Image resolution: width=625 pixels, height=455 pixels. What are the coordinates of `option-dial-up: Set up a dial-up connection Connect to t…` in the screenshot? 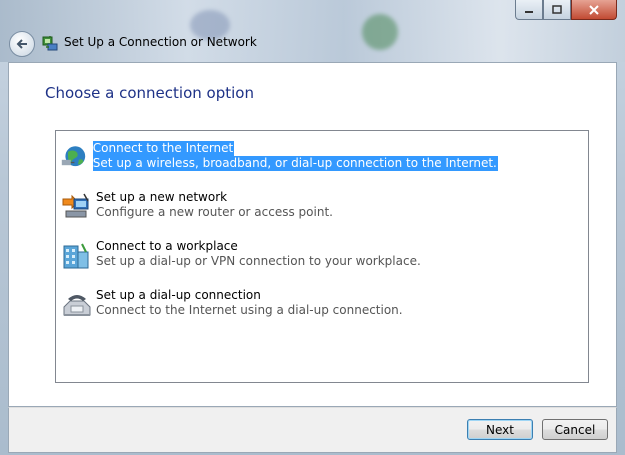 It's located at (231, 304).